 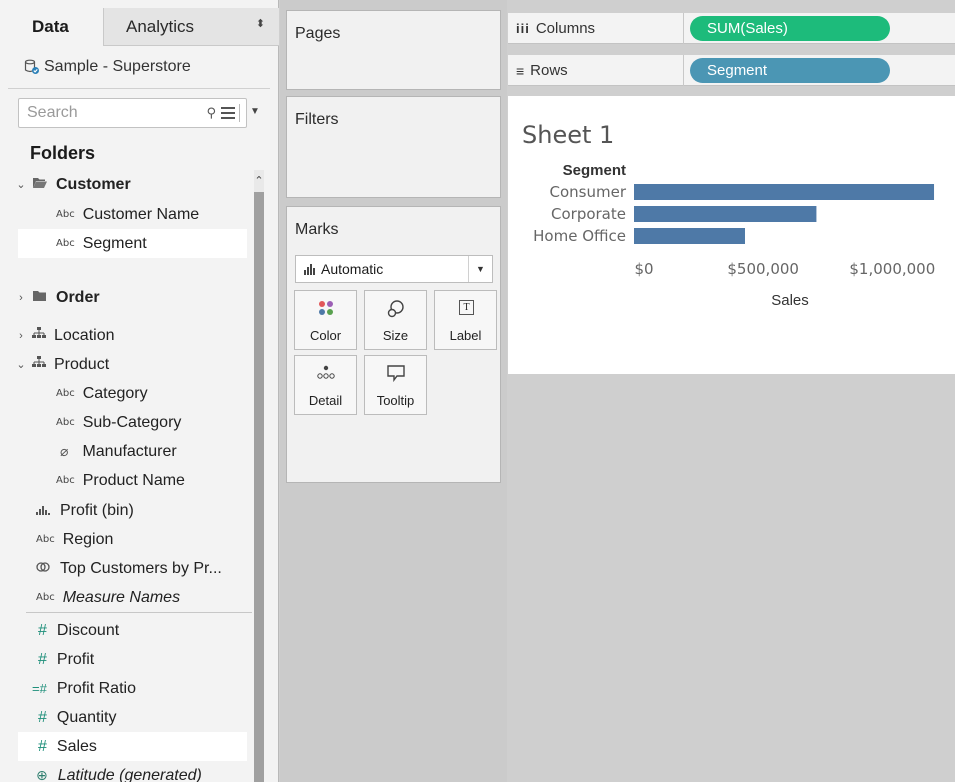 I want to click on field-profit-bin: Profit (bin), so click(x=130, y=510).